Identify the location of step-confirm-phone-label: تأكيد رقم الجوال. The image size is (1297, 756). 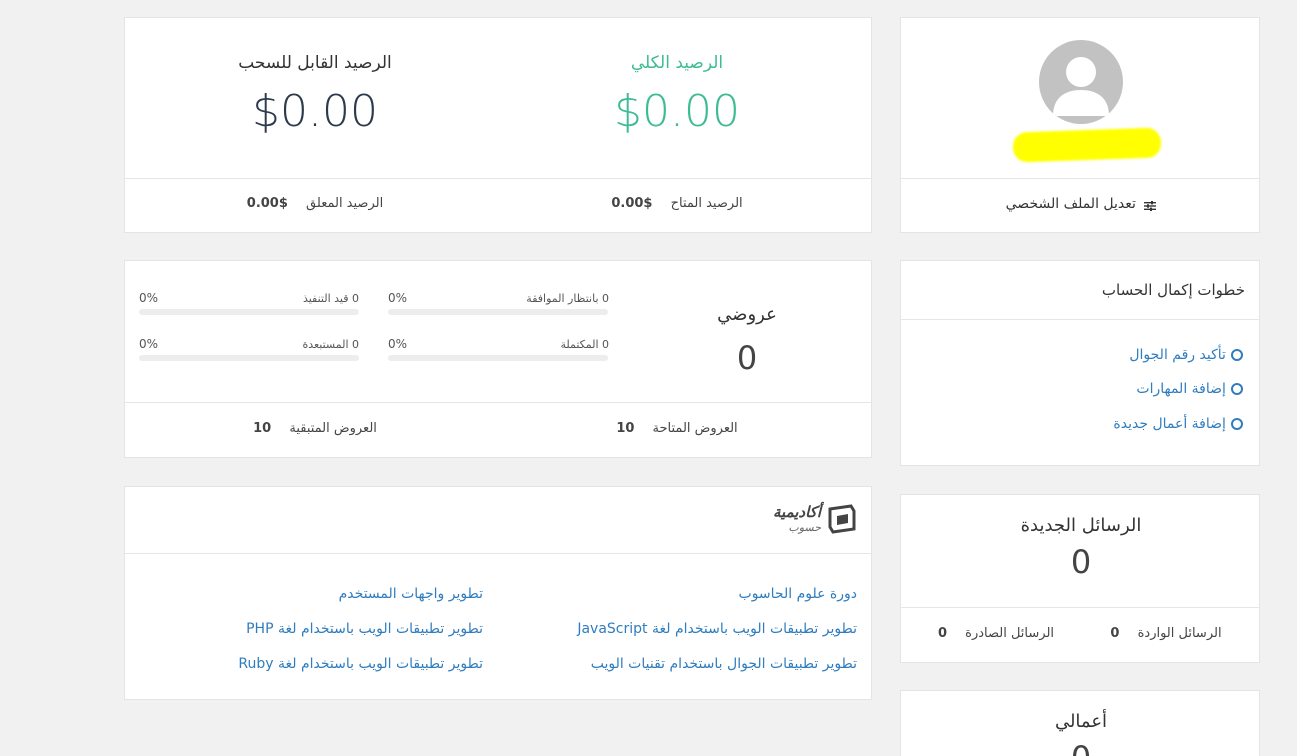
(1177, 355).